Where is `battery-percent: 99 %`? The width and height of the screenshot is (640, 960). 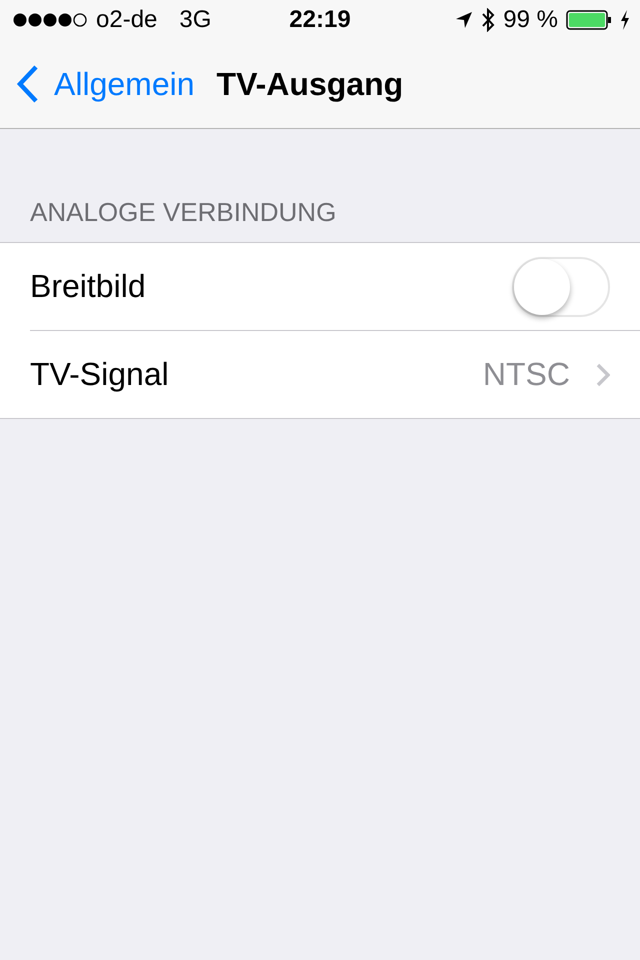 battery-percent: 99 % is located at coordinates (530, 20).